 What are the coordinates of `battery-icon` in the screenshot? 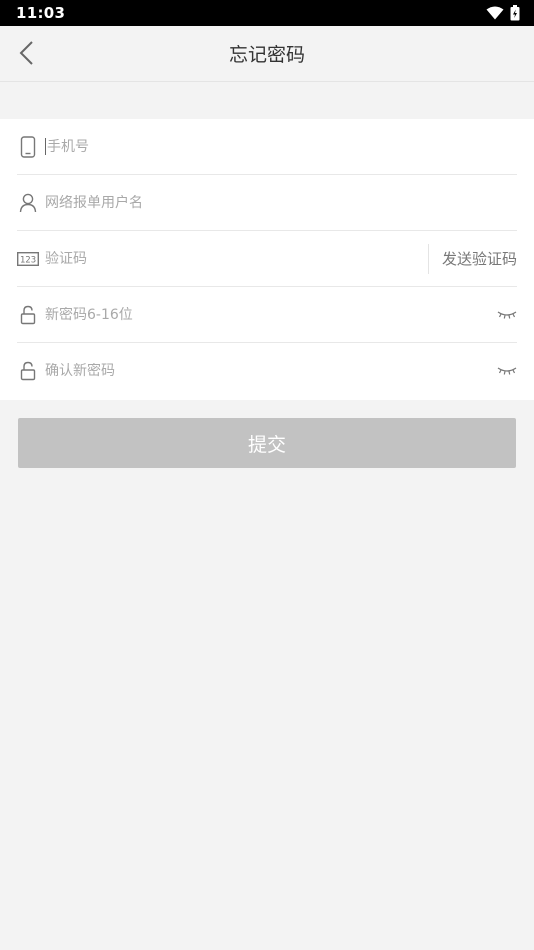 It's located at (515, 13).